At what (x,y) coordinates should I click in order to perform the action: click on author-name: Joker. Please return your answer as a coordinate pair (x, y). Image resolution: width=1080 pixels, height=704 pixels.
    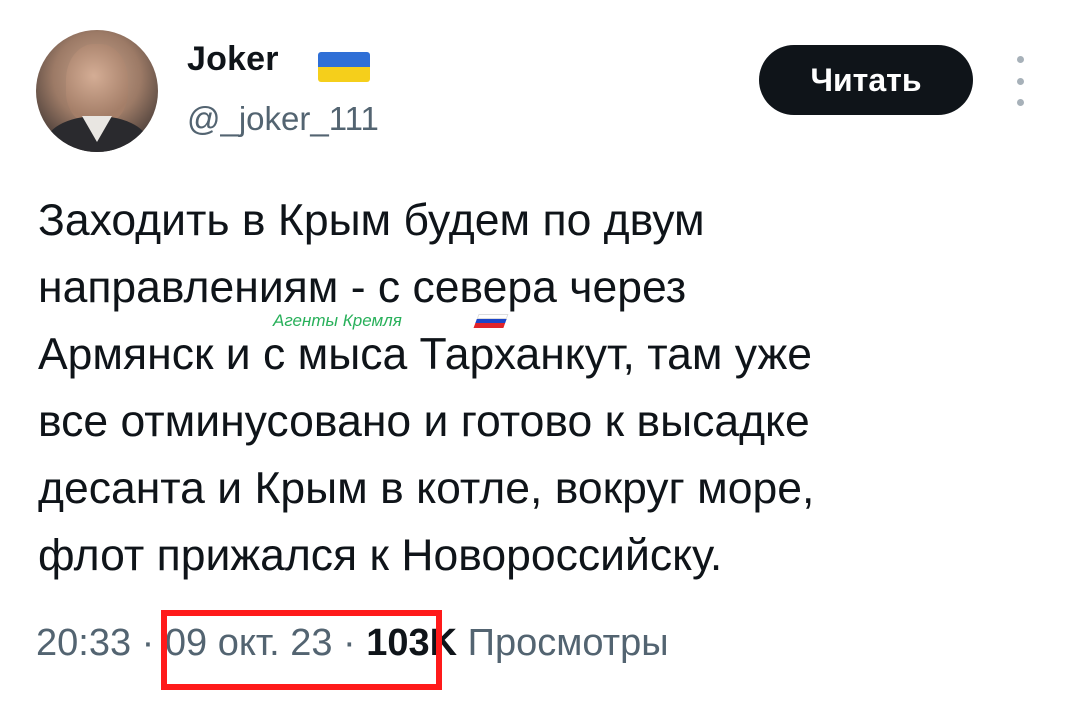
    Looking at the image, I should click on (233, 59).